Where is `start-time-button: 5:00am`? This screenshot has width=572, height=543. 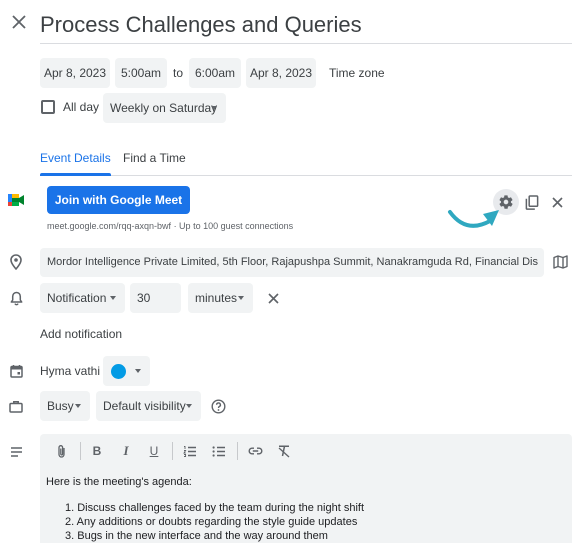
start-time-button: 5:00am is located at coordinates (141, 73).